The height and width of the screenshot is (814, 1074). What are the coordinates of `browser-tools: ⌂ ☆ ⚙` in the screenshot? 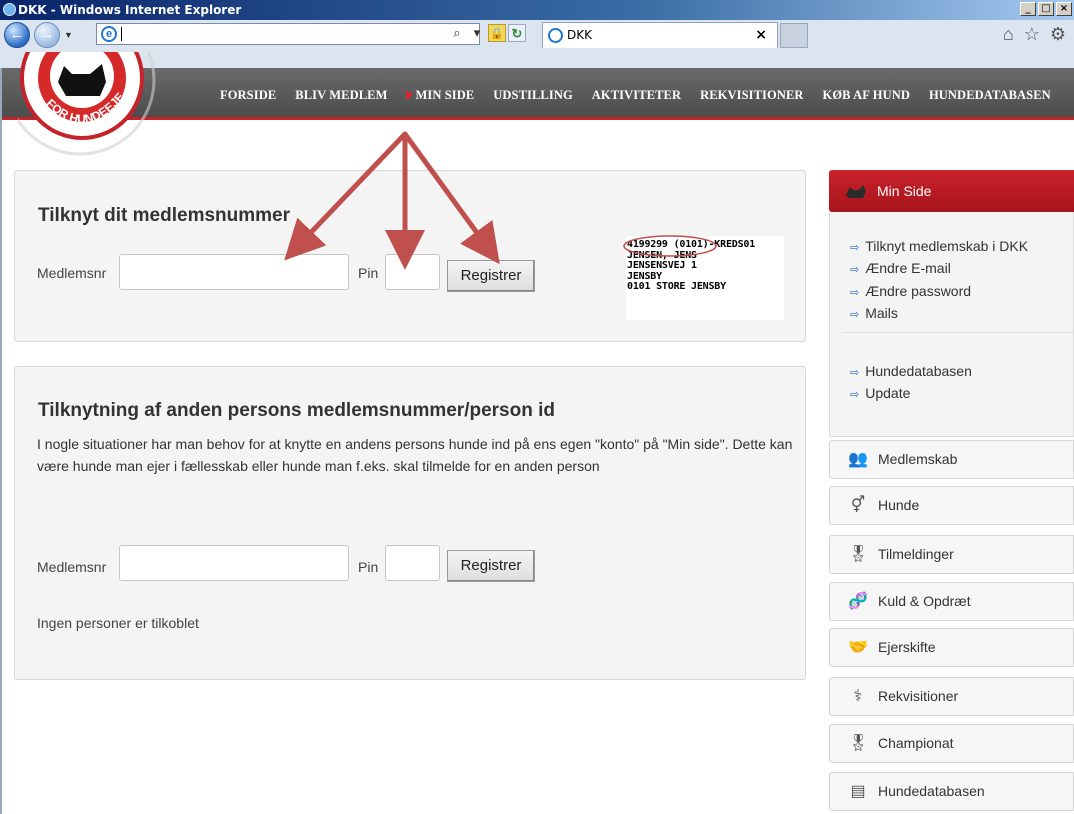 It's located at (1034, 34).